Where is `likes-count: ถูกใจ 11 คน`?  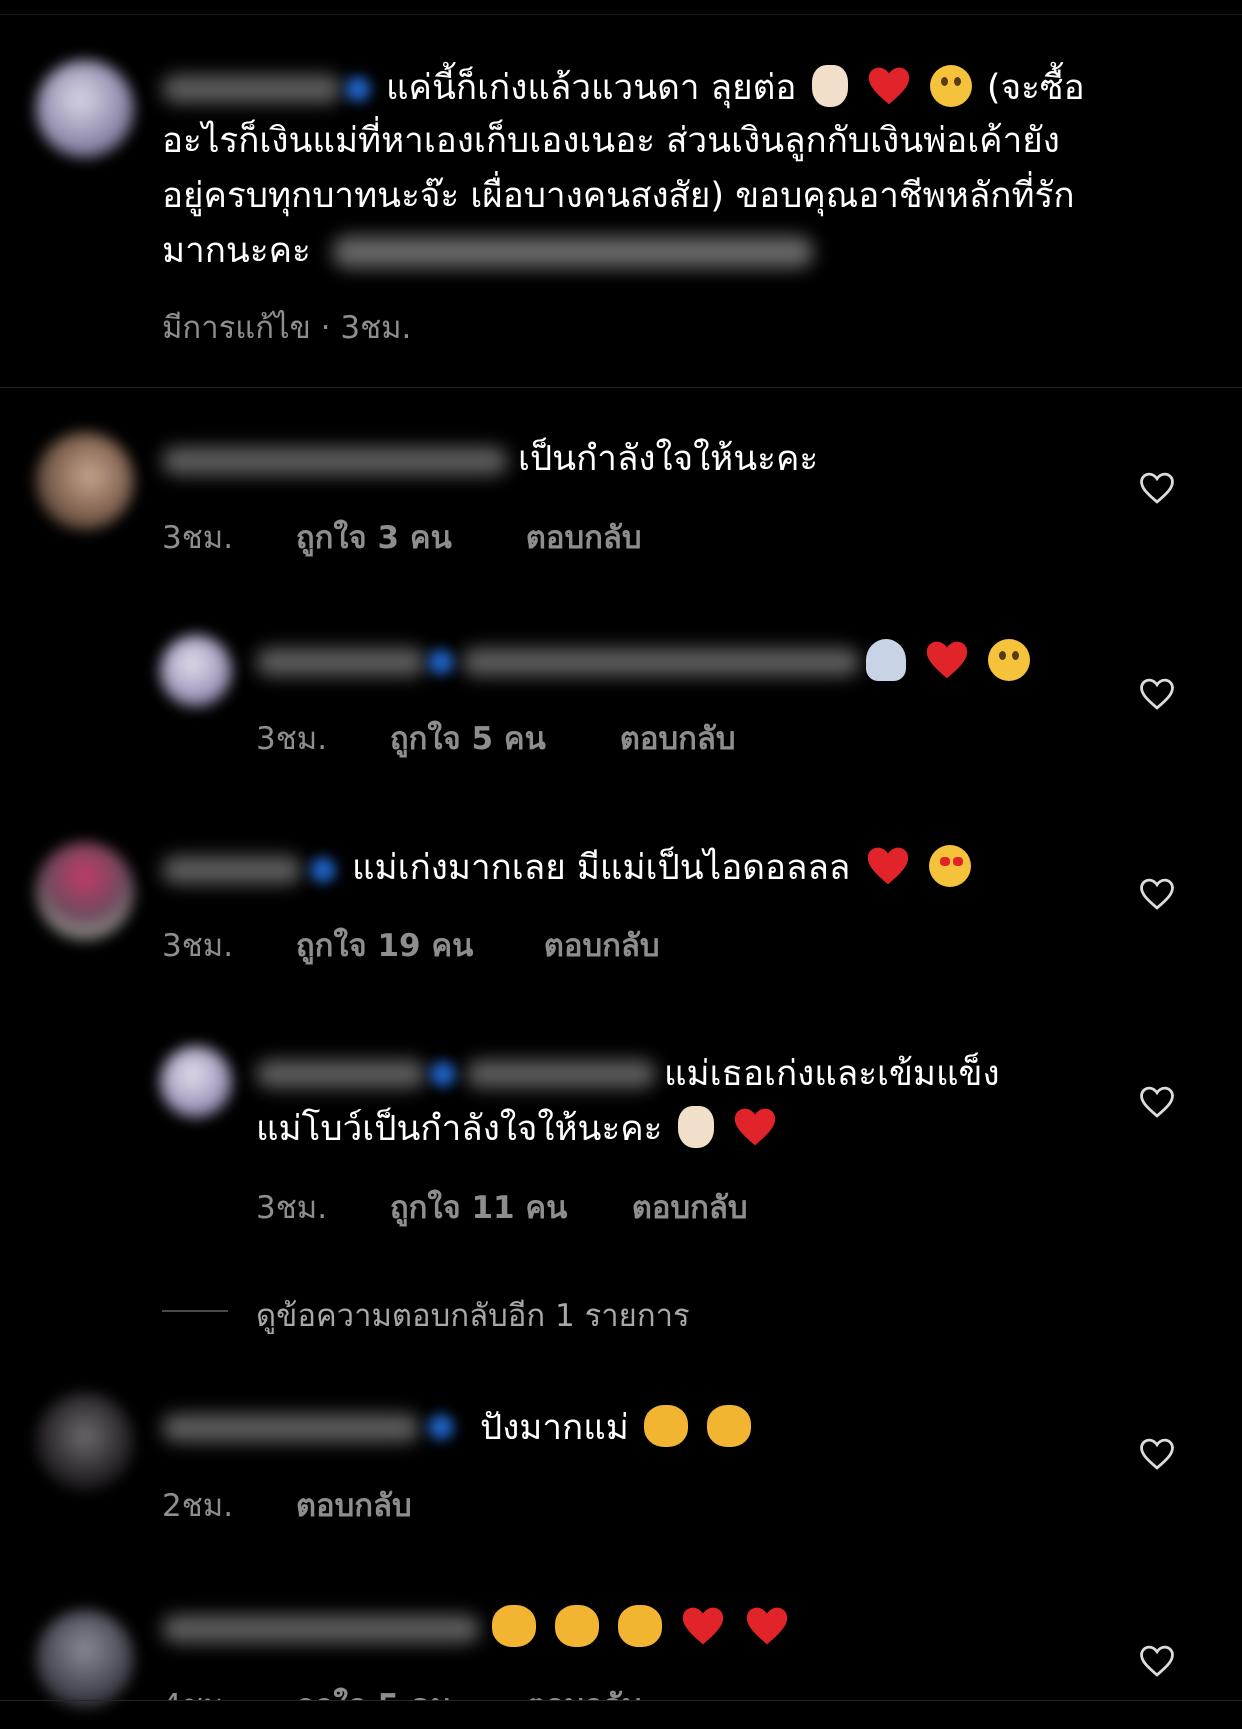
likes-count: ถูกใจ 11 คน is located at coordinates (506, 1207).